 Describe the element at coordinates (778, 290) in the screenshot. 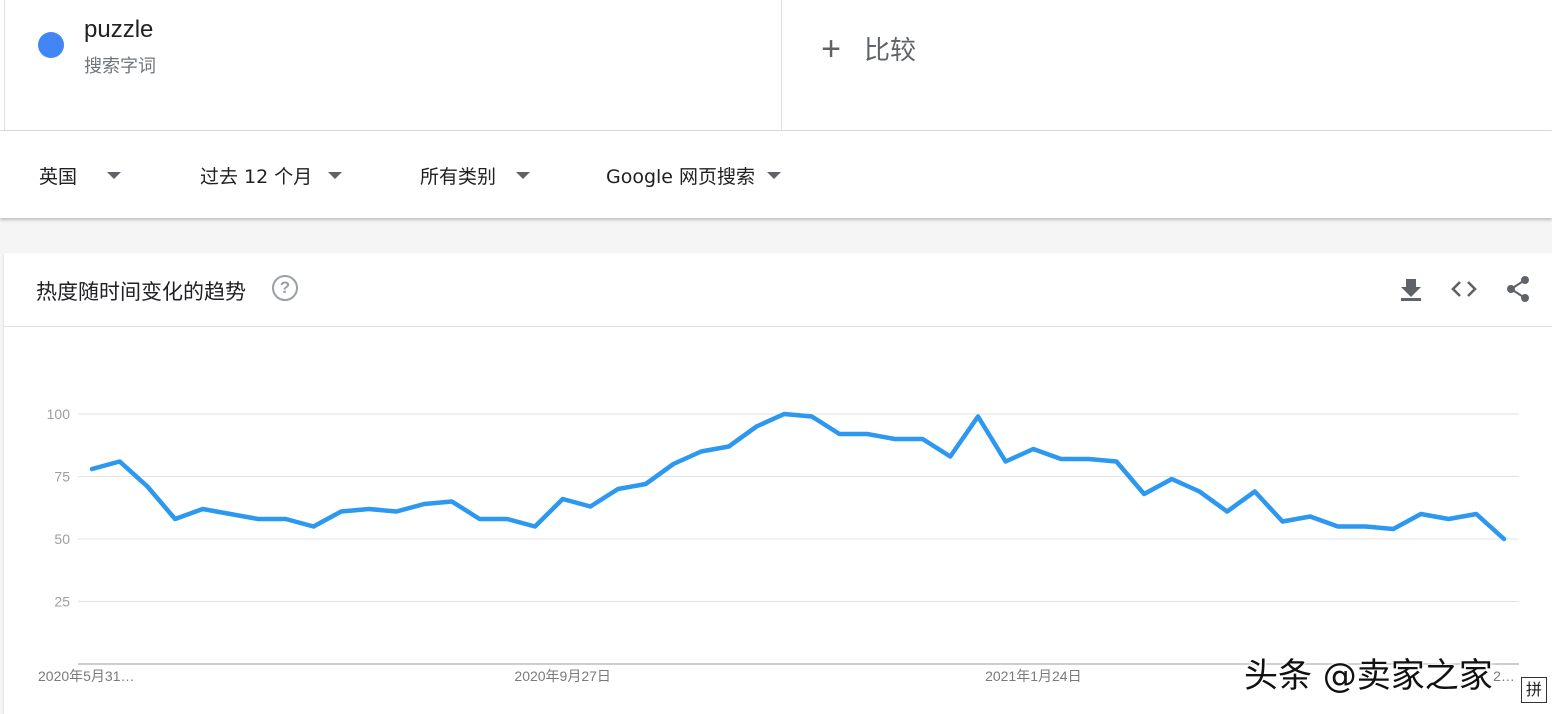

I see `card-header: 热度随时间变化的趋势 ?` at that location.